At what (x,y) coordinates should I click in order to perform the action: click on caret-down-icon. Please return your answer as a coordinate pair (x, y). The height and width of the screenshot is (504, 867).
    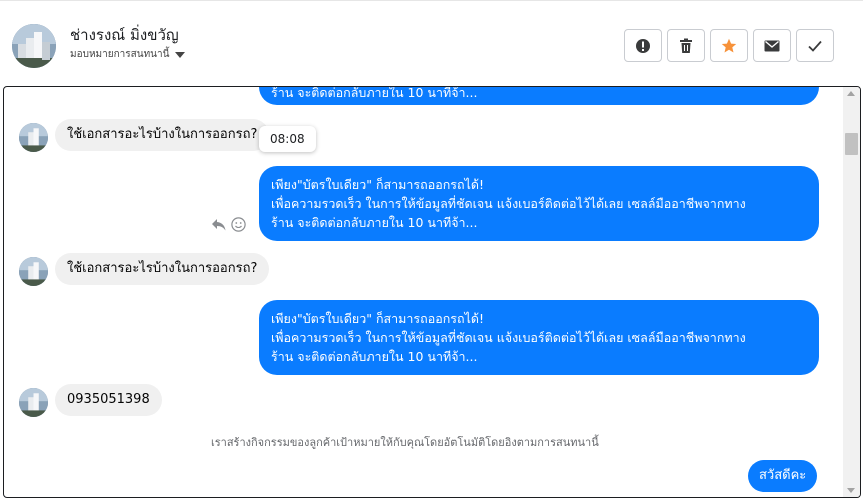
    Looking at the image, I should click on (180, 54).